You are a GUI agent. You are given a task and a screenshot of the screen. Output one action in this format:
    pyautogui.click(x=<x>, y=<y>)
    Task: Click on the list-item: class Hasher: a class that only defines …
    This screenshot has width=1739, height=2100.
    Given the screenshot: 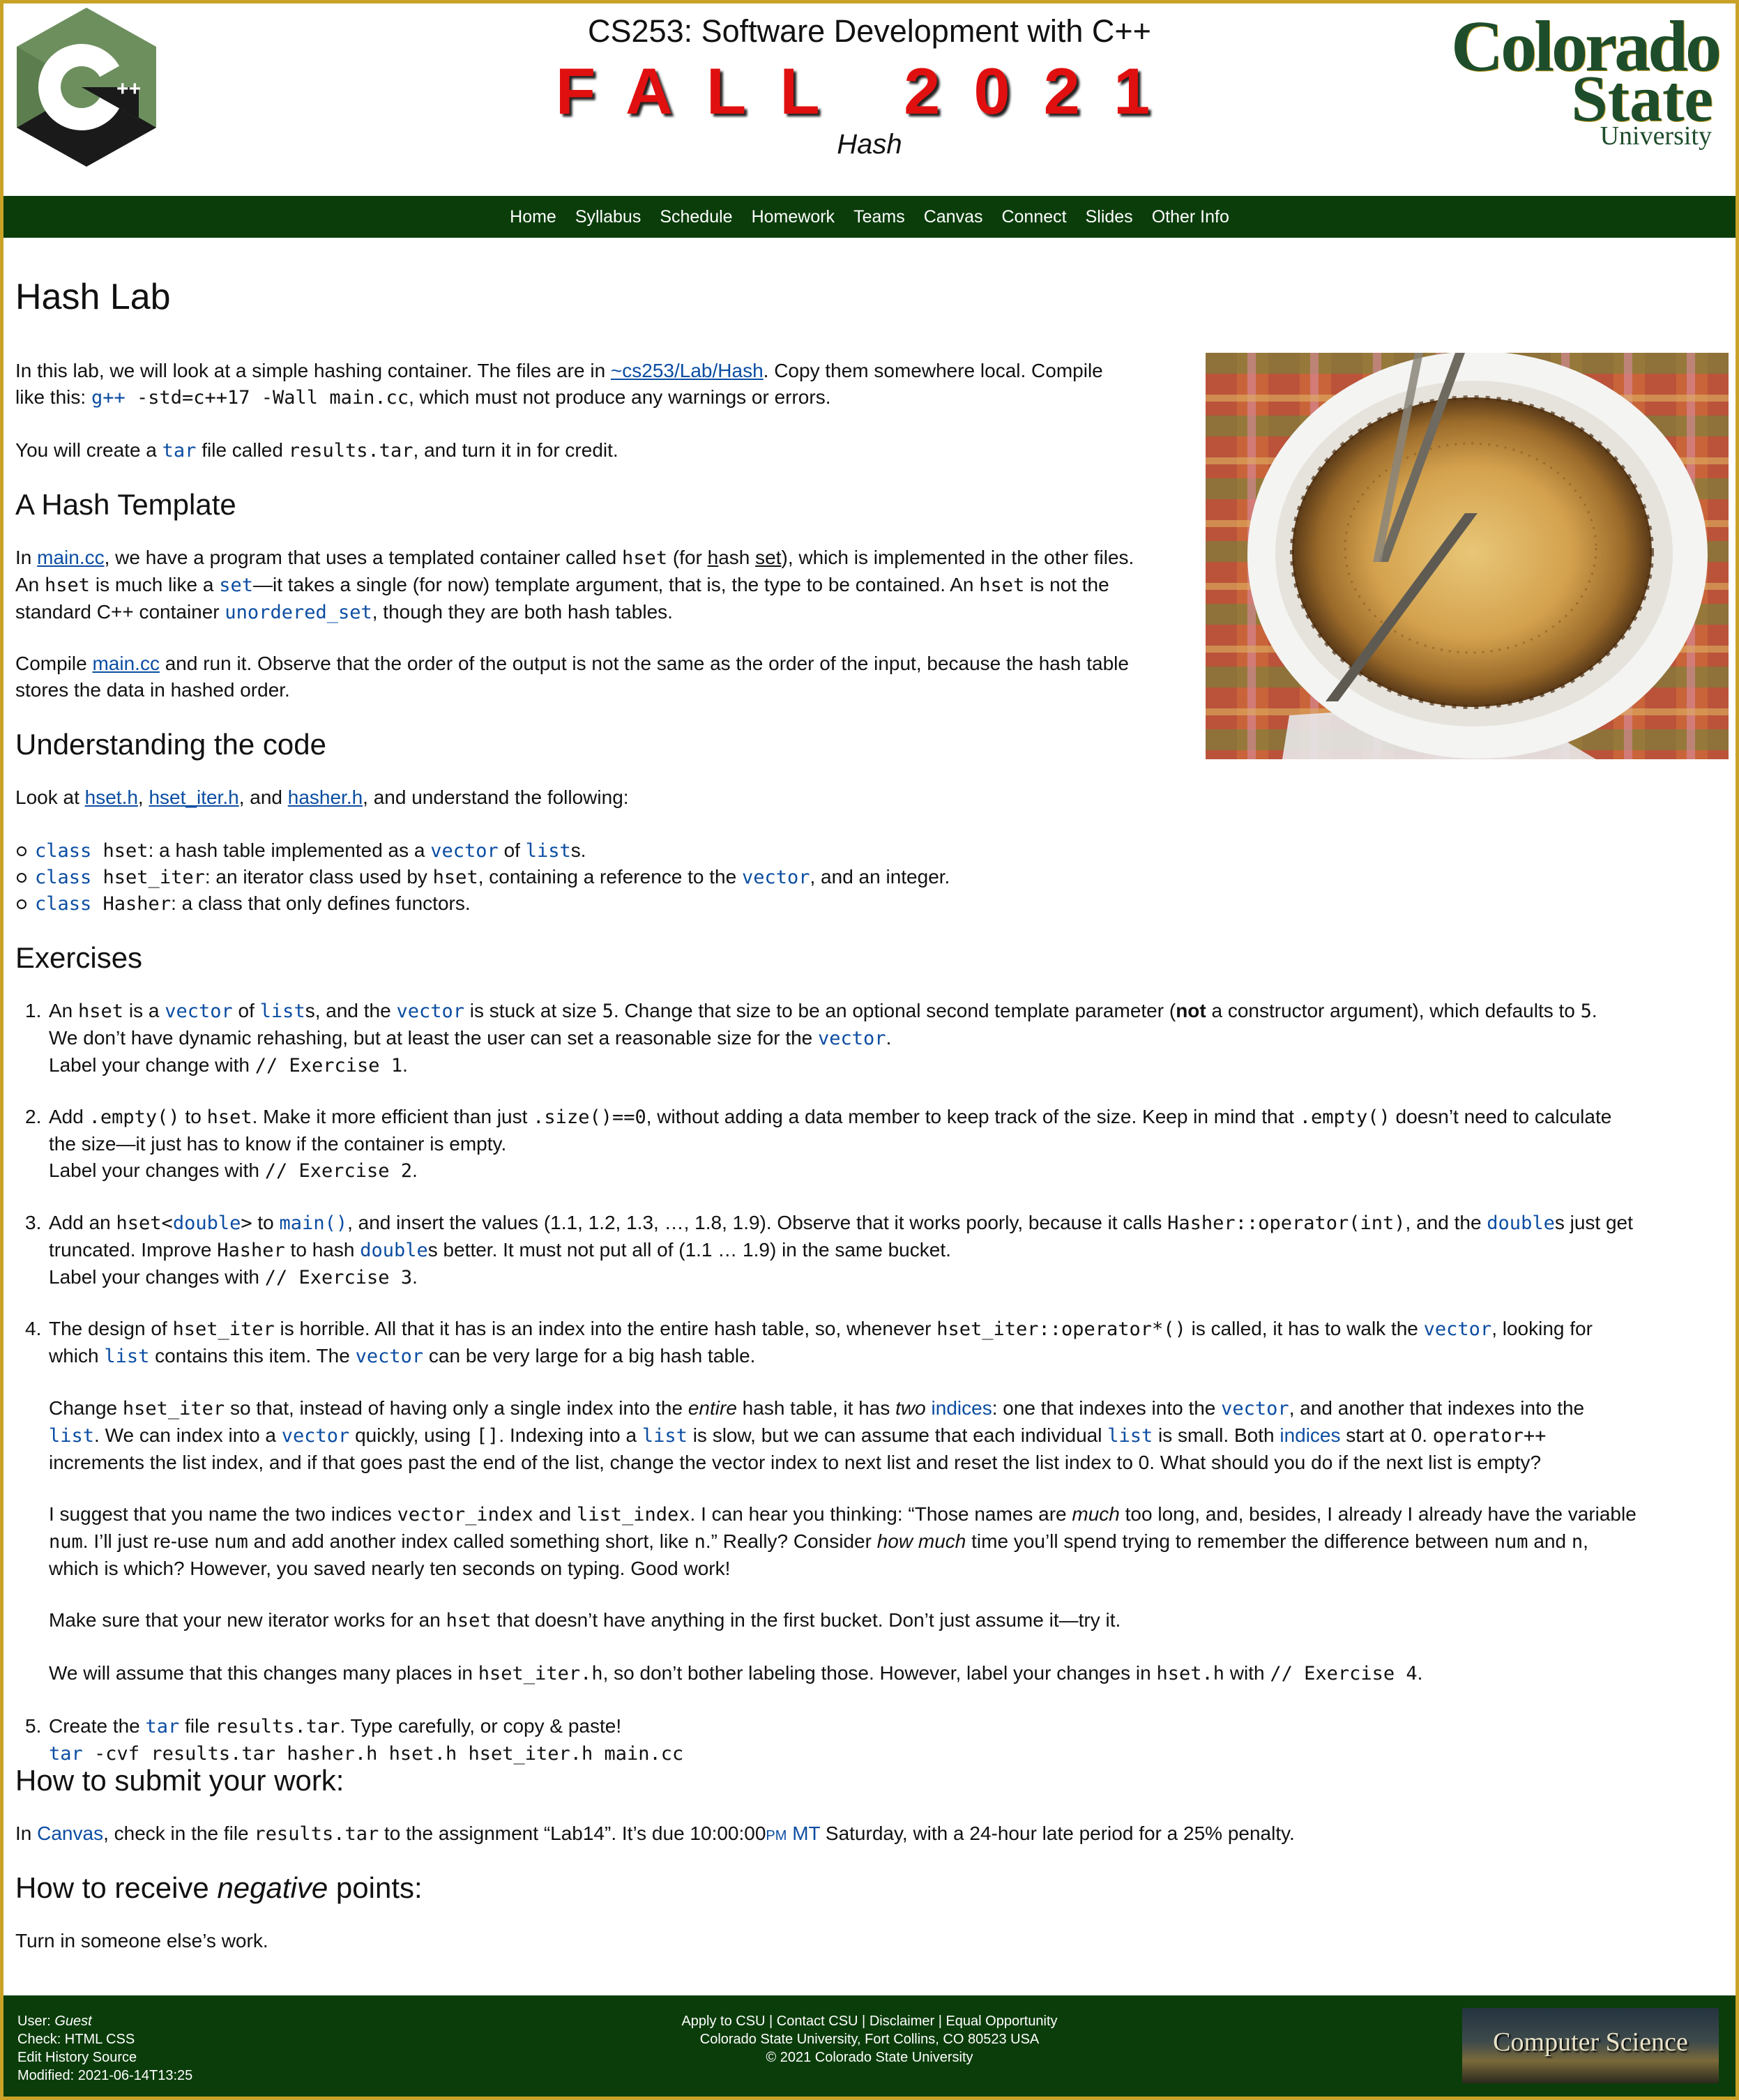 What is the action you would take?
    pyautogui.click(x=483, y=904)
    